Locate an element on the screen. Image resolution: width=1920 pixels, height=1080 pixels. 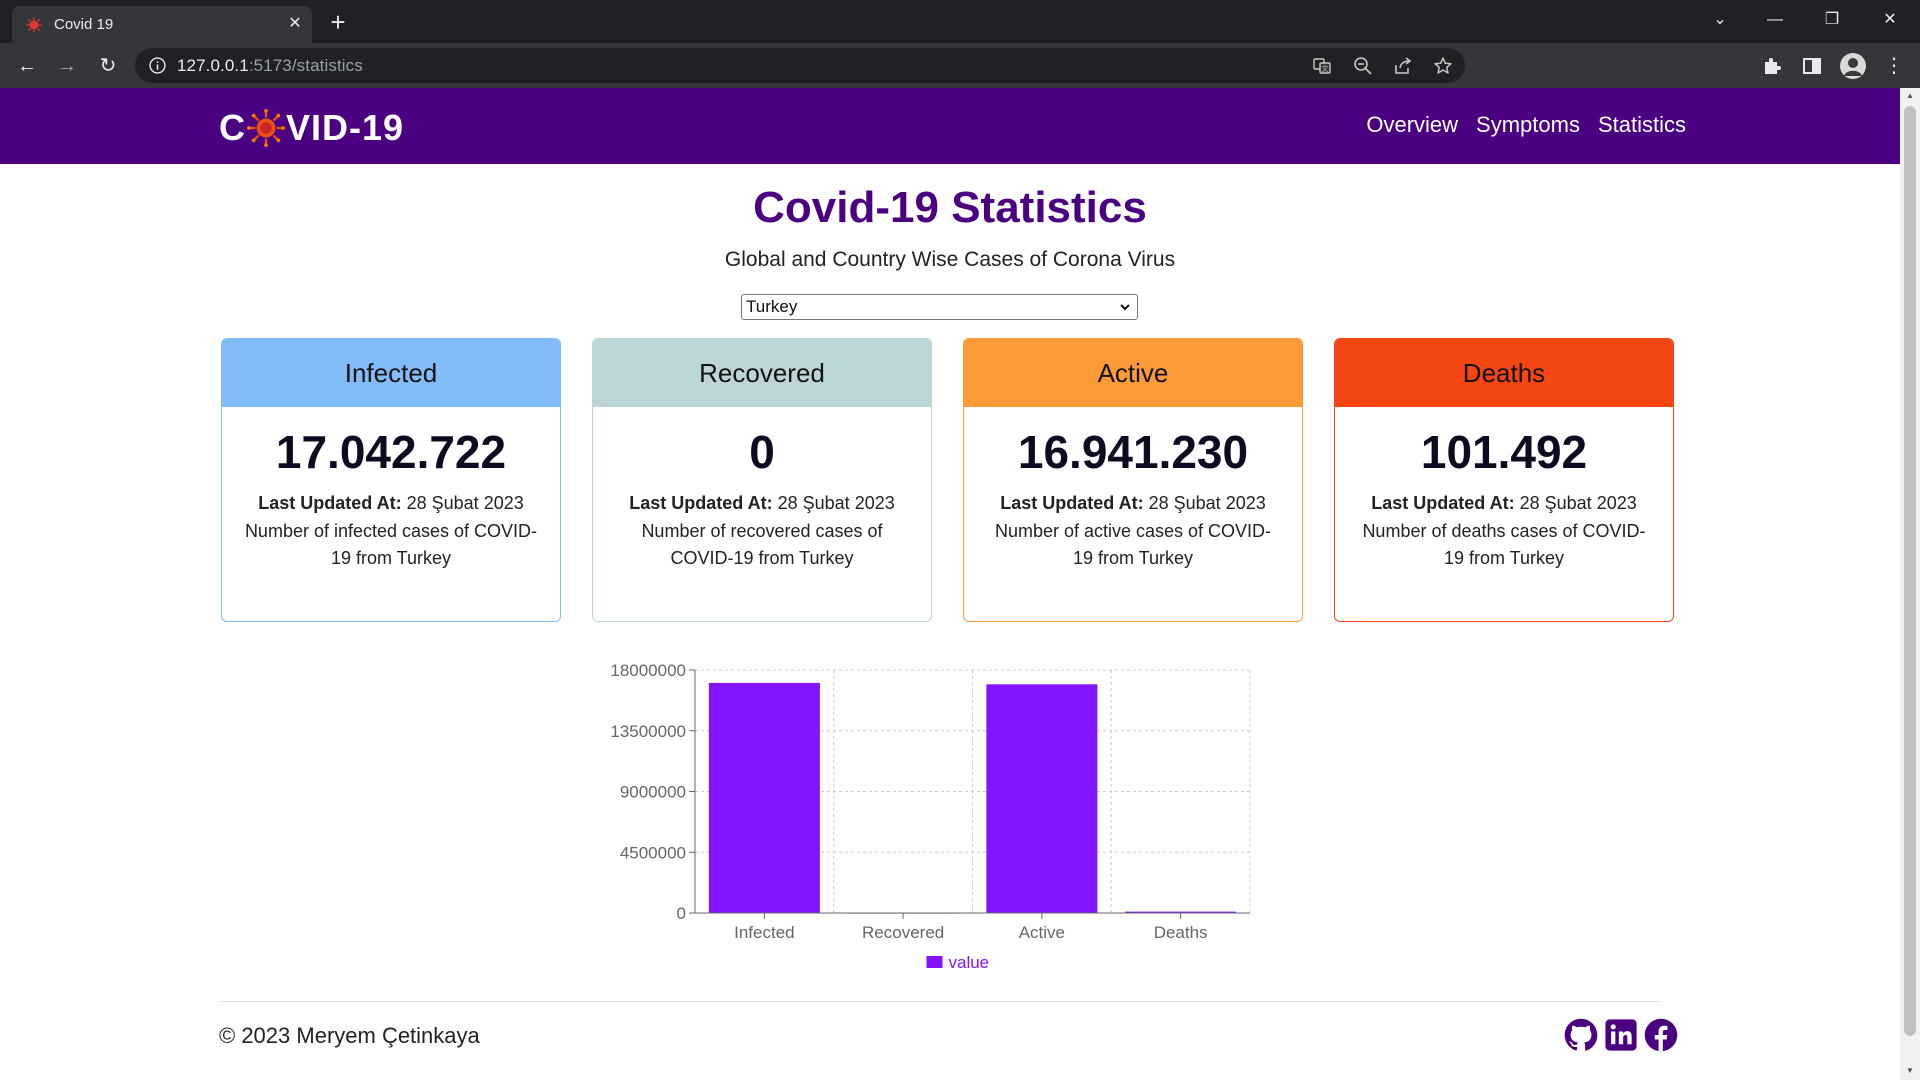
x-tick-label: Deaths is located at coordinates (1181, 932).